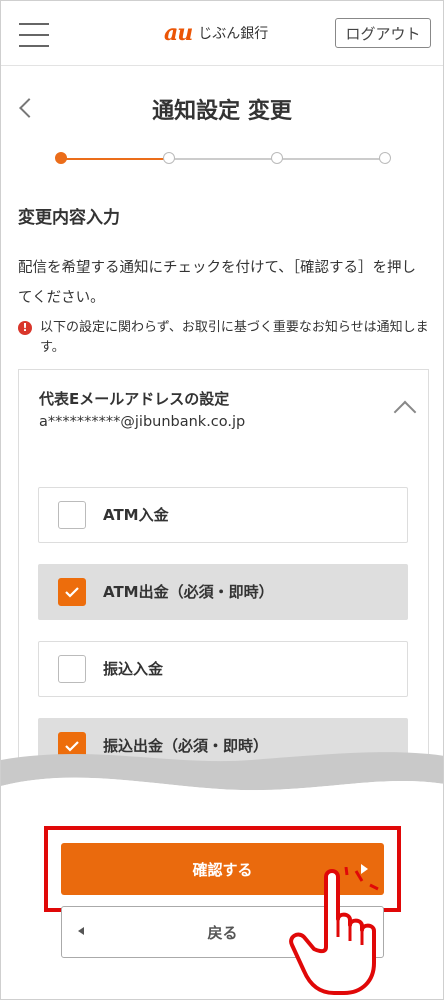 Image resolution: width=444 pixels, height=1000 pixels. I want to click on hamburger-menu-icon, so click(34, 35).